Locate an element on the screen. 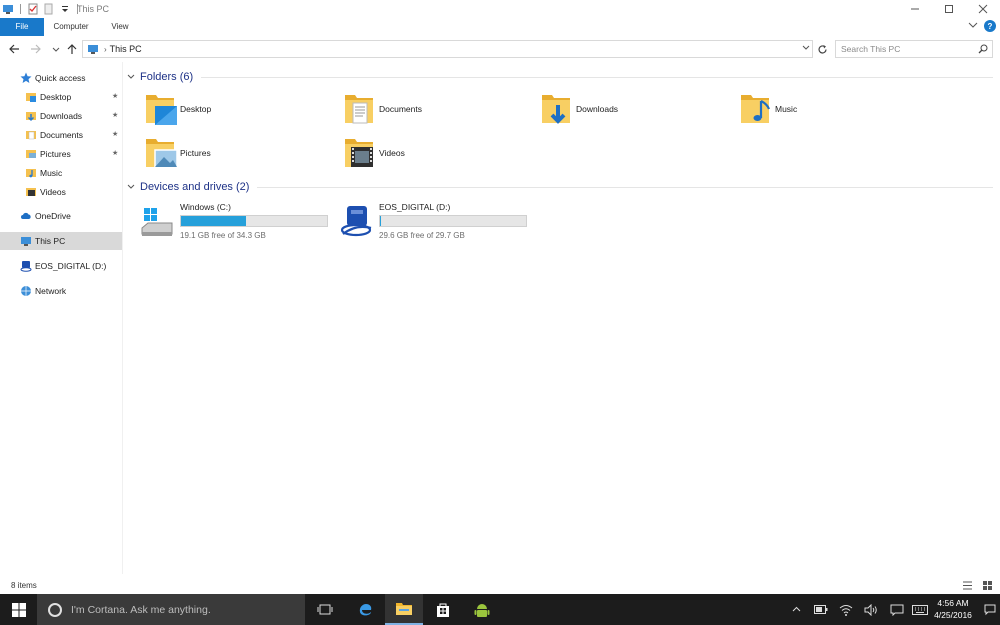 The height and width of the screenshot is (625, 1000). computer-icon is located at coordinates (93, 49).